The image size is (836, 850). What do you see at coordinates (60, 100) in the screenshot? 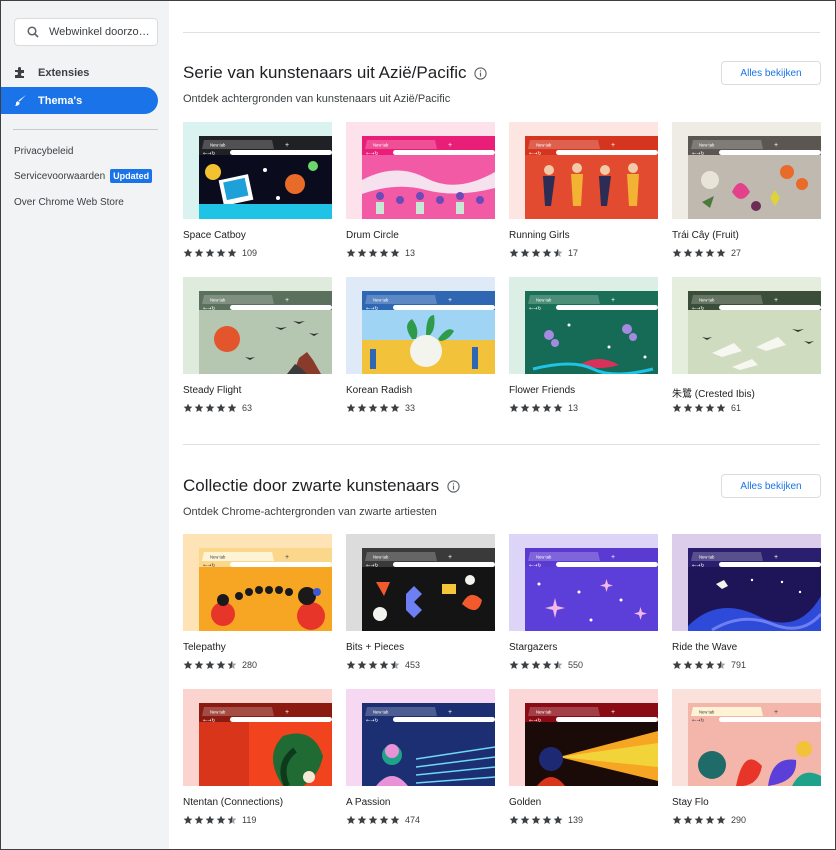
I see `nav-item-label: Thema's` at bounding box center [60, 100].